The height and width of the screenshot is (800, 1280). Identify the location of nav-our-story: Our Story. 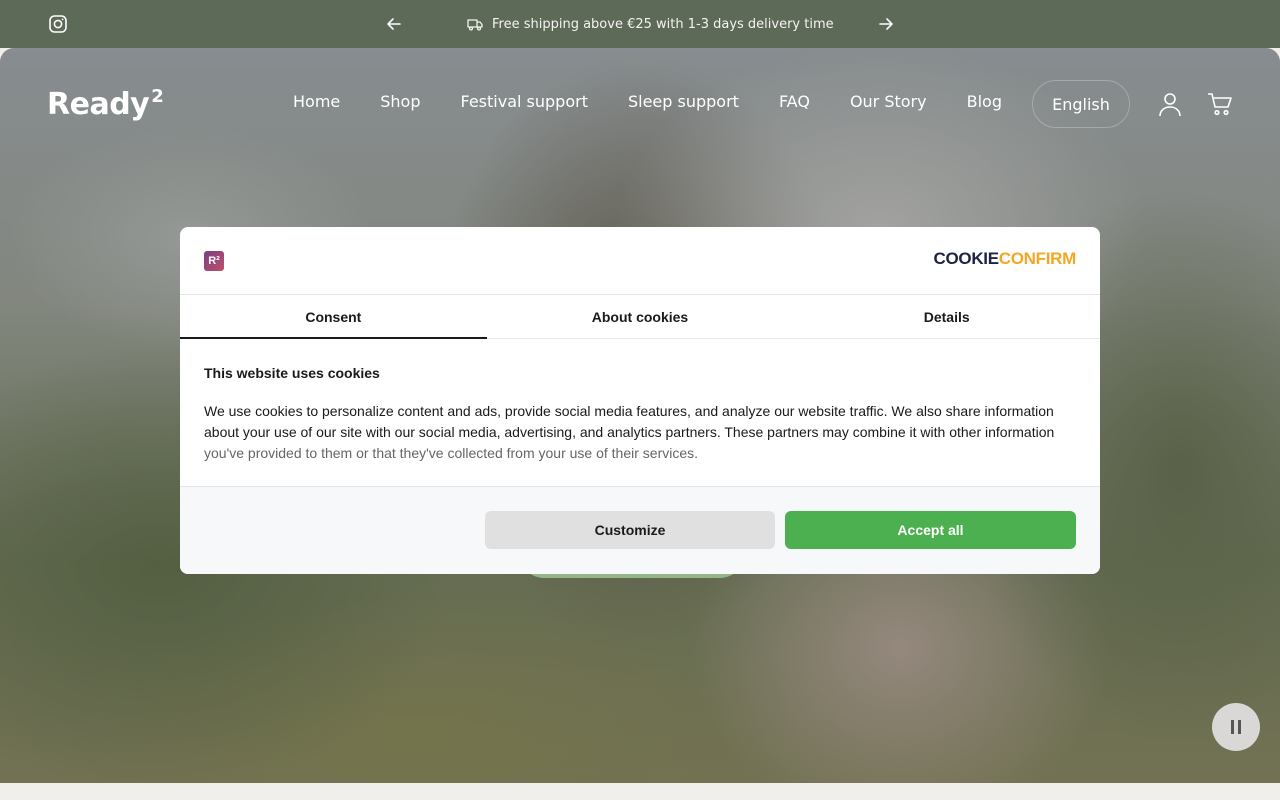
(888, 101).